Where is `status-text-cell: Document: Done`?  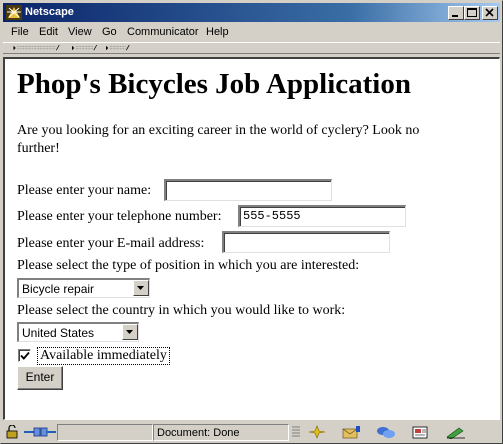
status-text-cell: Document: Done is located at coordinates (221, 432).